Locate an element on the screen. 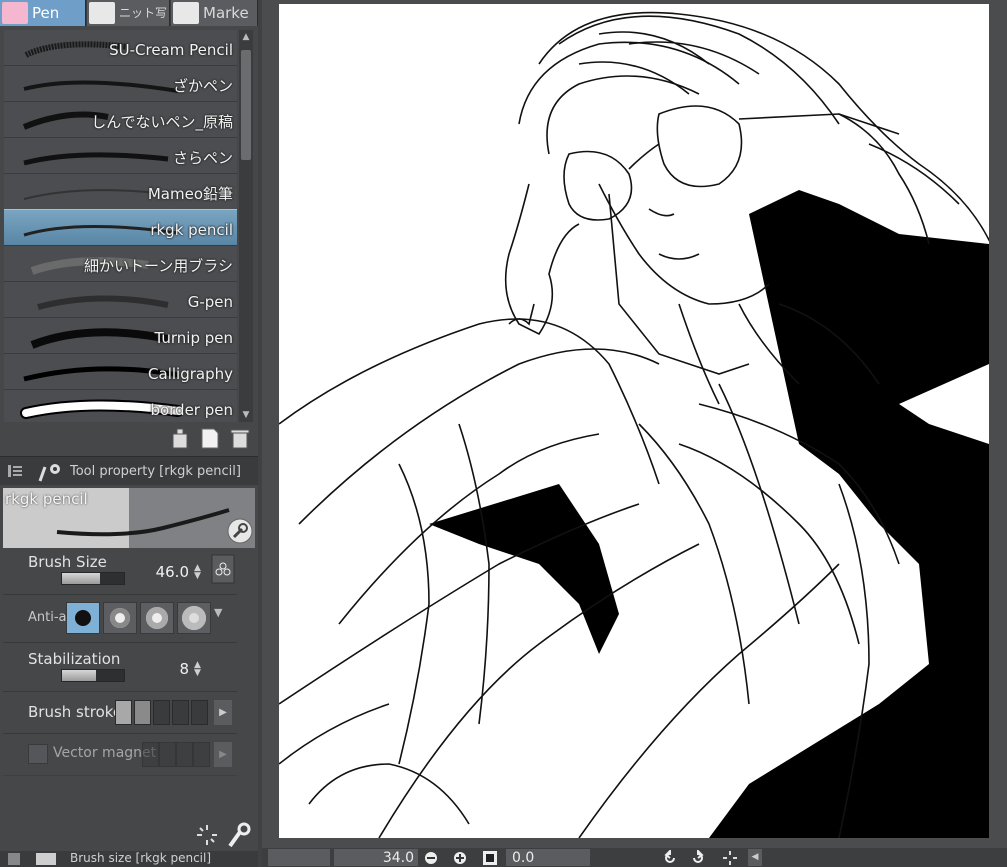 The image size is (1007, 867). brush-name: ざかペン is located at coordinates (202, 86).